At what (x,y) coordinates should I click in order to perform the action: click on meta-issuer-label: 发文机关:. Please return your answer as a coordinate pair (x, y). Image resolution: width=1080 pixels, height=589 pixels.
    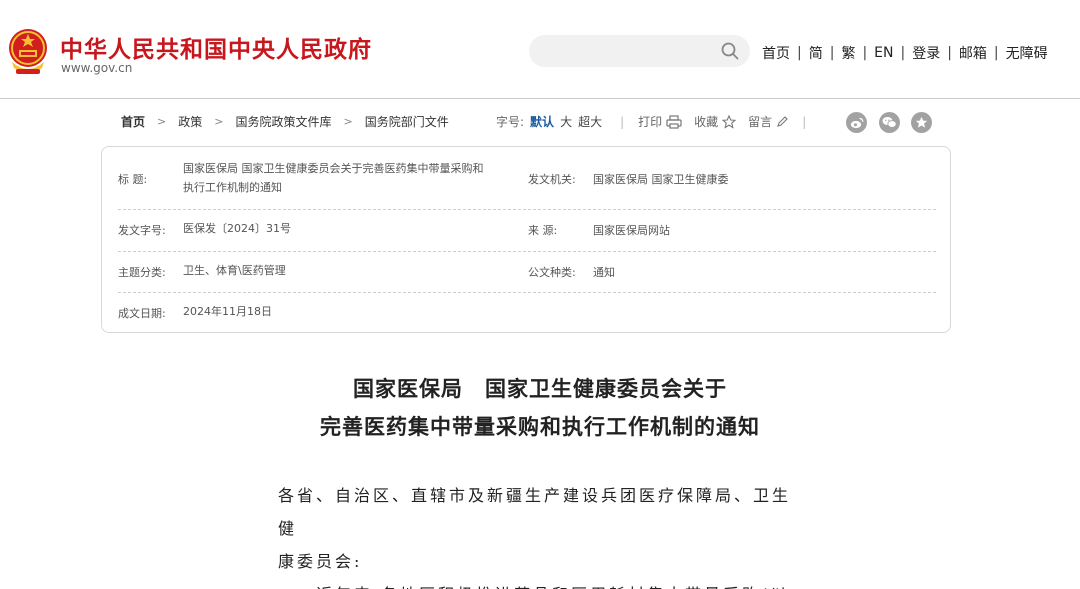
    Looking at the image, I should click on (552, 179).